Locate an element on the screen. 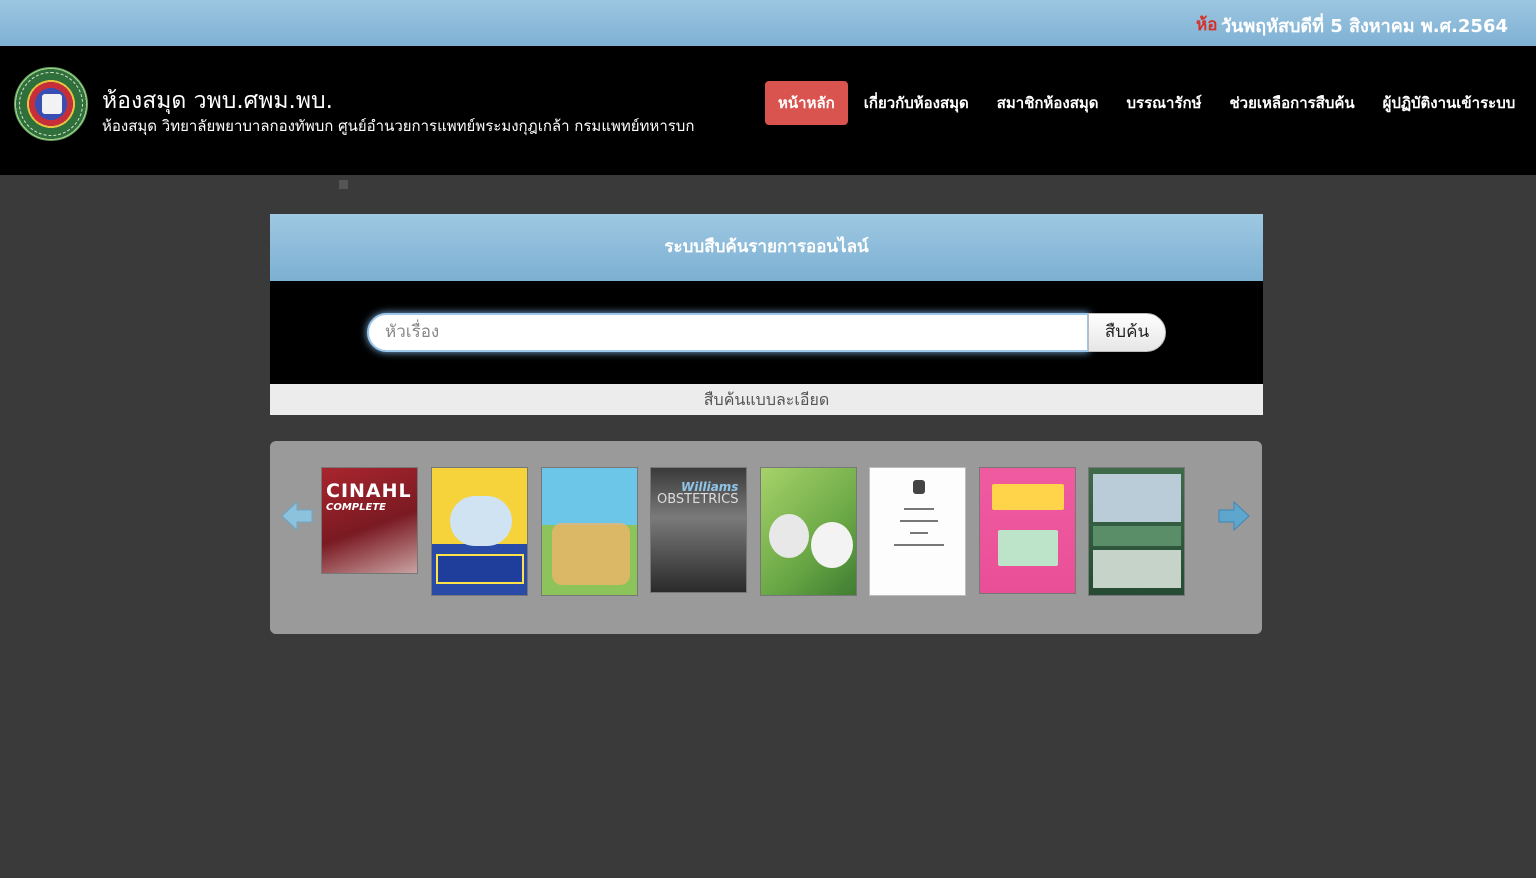 The image size is (1536, 878). current-date: วันพฤหัสบดีที่ 5 สิงหาคม พ.ศ.2564 is located at coordinates (1364, 26).